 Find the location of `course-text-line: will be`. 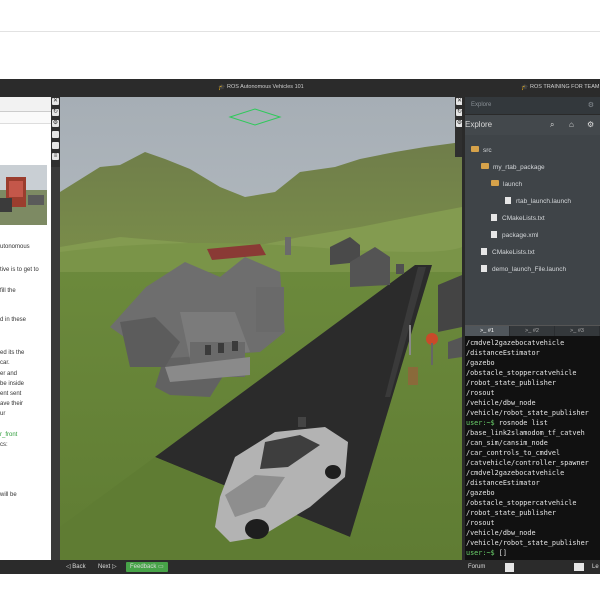

course-text-line: will be is located at coordinates (8, 495).